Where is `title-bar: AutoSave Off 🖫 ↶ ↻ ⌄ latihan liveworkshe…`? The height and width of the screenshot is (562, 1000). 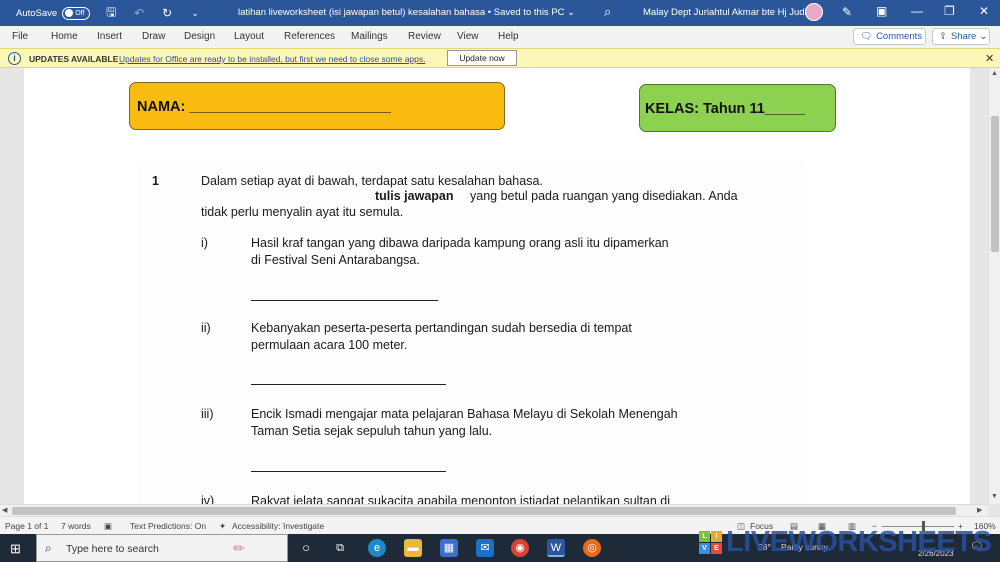 title-bar: AutoSave Off 🖫 ↶ ↻ ⌄ latihan liveworkshe… is located at coordinates (500, 13).